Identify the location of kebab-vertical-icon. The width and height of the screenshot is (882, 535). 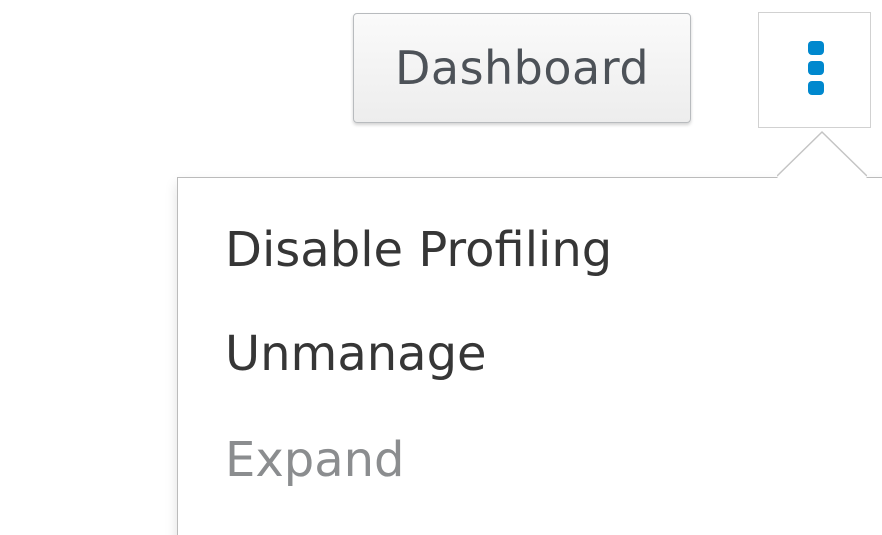
(816, 69).